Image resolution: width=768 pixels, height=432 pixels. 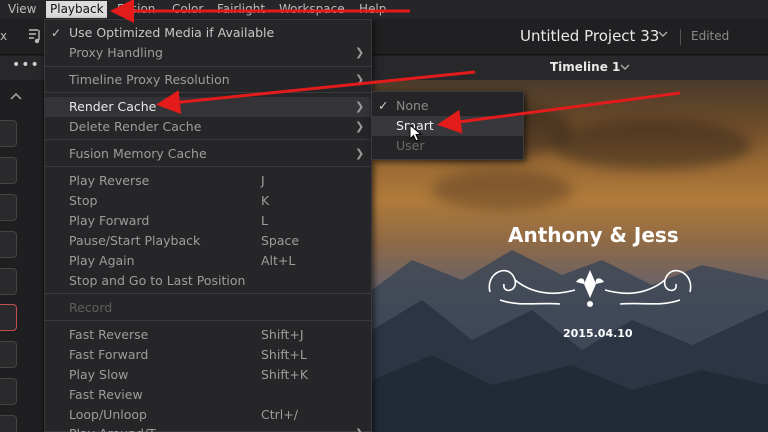 What do you see at coordinates (416, 133) in the screenshot?
I see `mouse-cursor-icon` at bounding box center [416, 133].